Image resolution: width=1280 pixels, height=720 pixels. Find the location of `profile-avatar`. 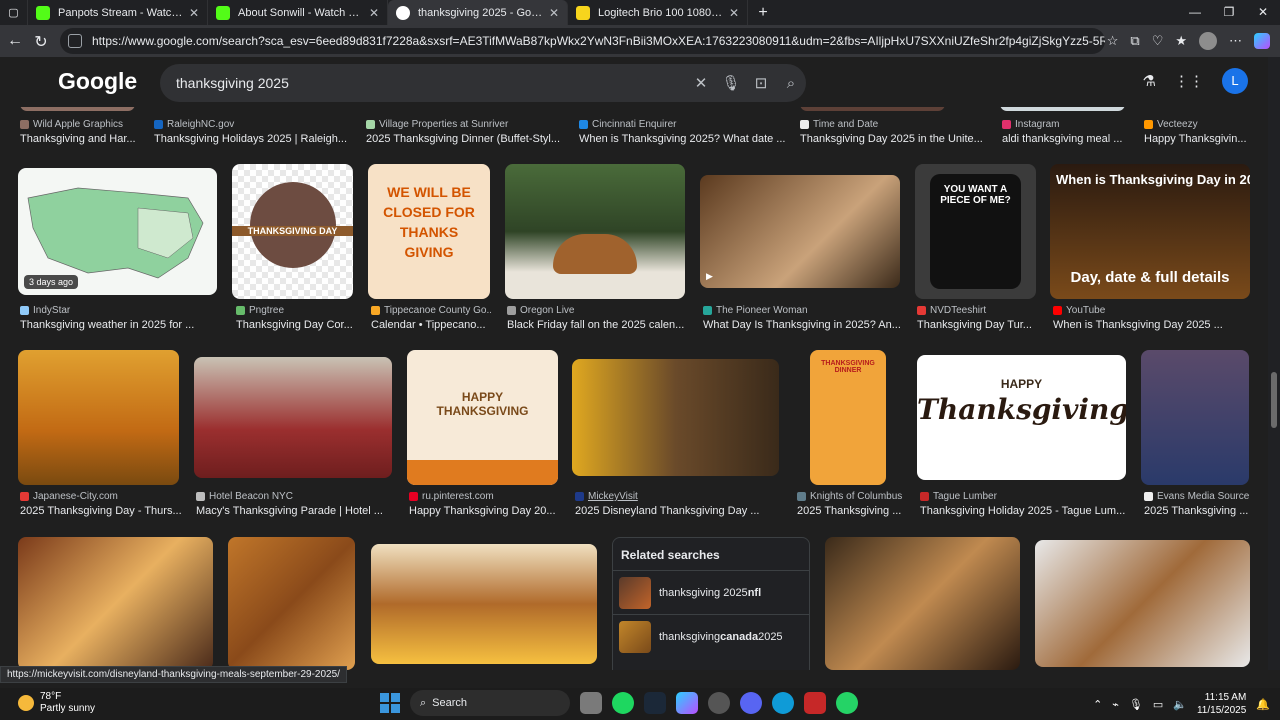

profile-avatar is located at coordinates (1208, 41).